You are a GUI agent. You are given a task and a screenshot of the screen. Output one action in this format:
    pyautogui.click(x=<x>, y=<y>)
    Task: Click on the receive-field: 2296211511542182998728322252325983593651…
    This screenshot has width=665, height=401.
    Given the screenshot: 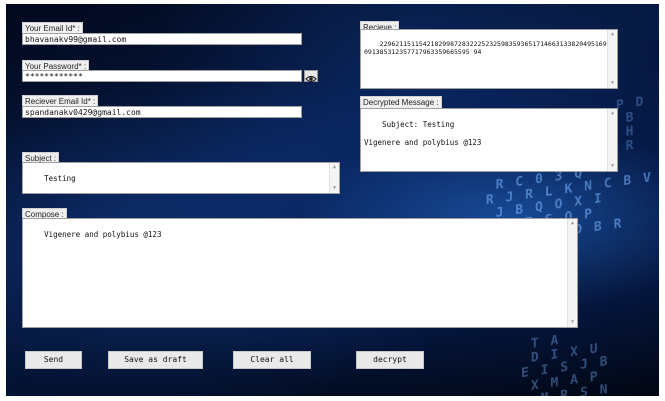 What is the action you would take?
    pyautogui.click(x=489, y=59)
    